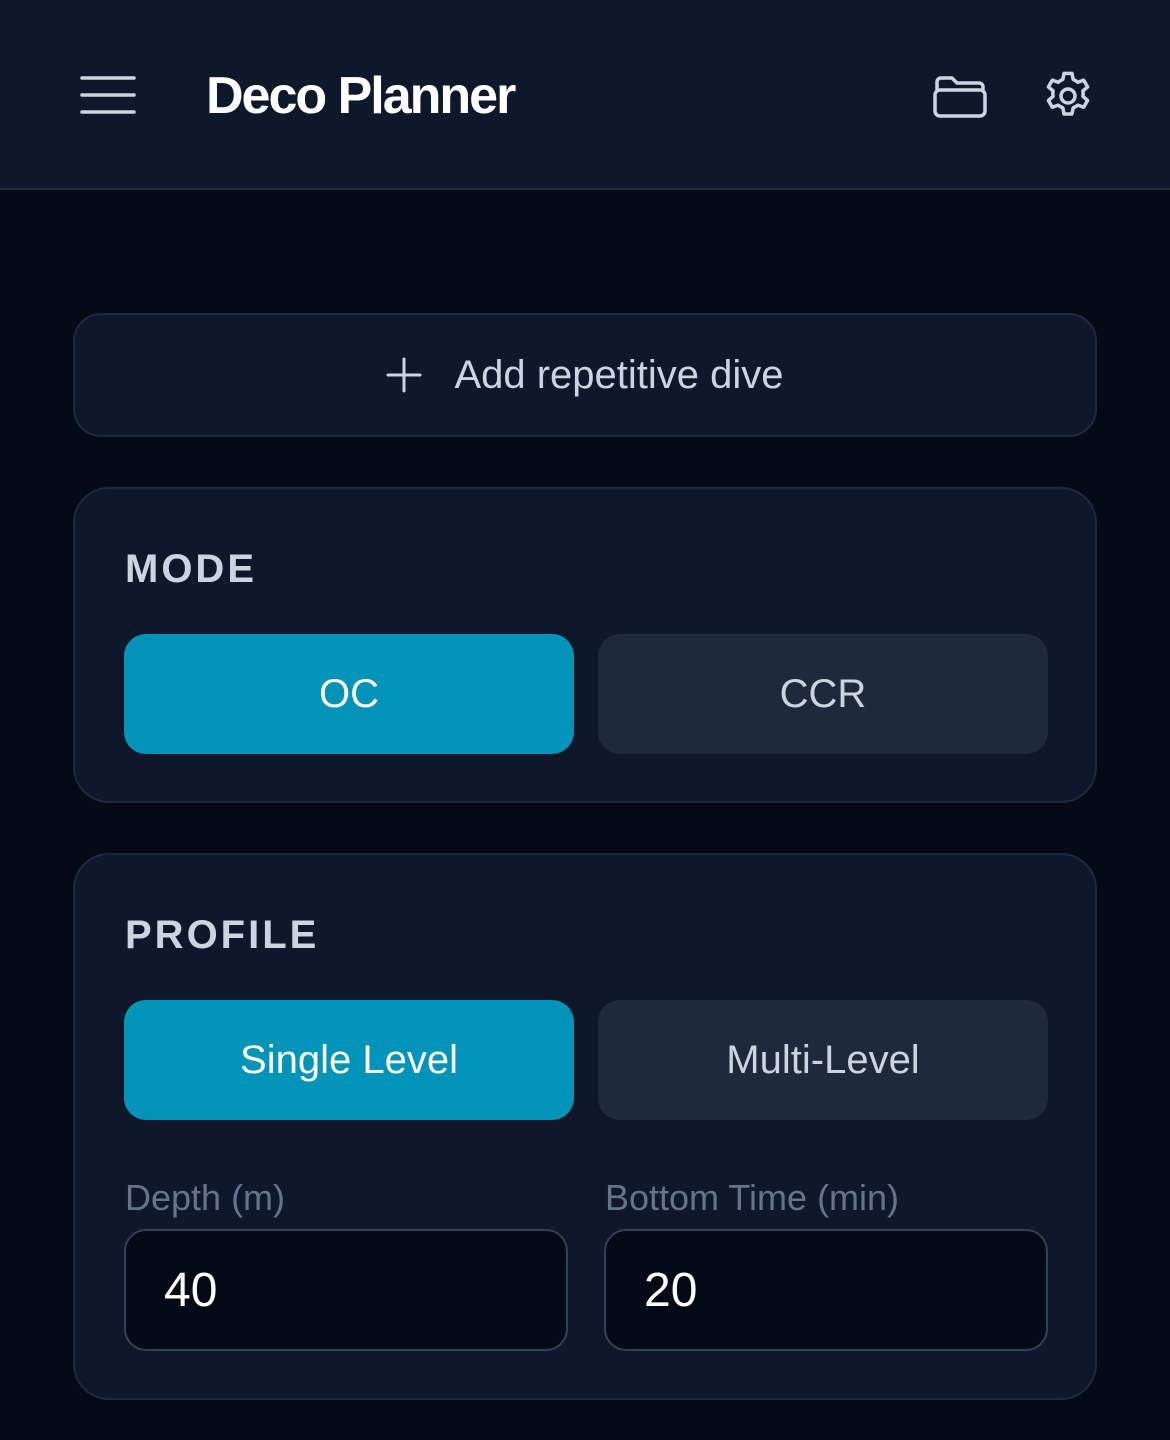  I want to click on add-repetitive-dive-label: Add repetitive dive, so click(619, 374).